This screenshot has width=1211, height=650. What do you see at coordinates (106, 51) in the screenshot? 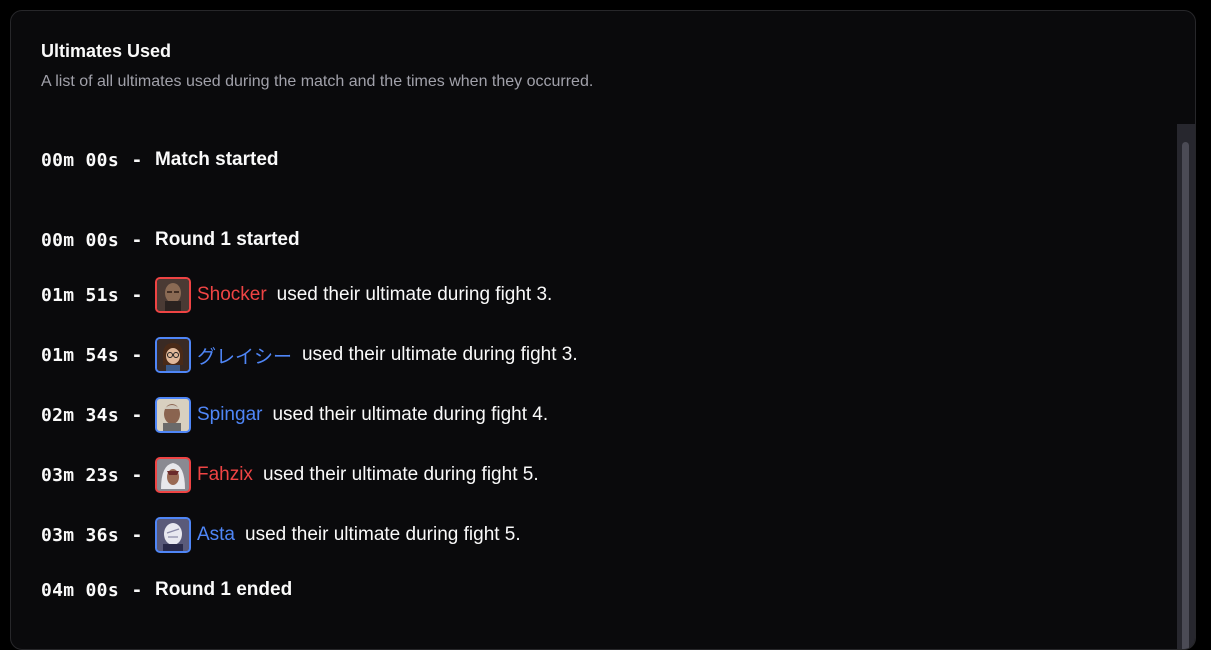
I see `panel-title: Ultimates Used` at bounding box center [106, 51].